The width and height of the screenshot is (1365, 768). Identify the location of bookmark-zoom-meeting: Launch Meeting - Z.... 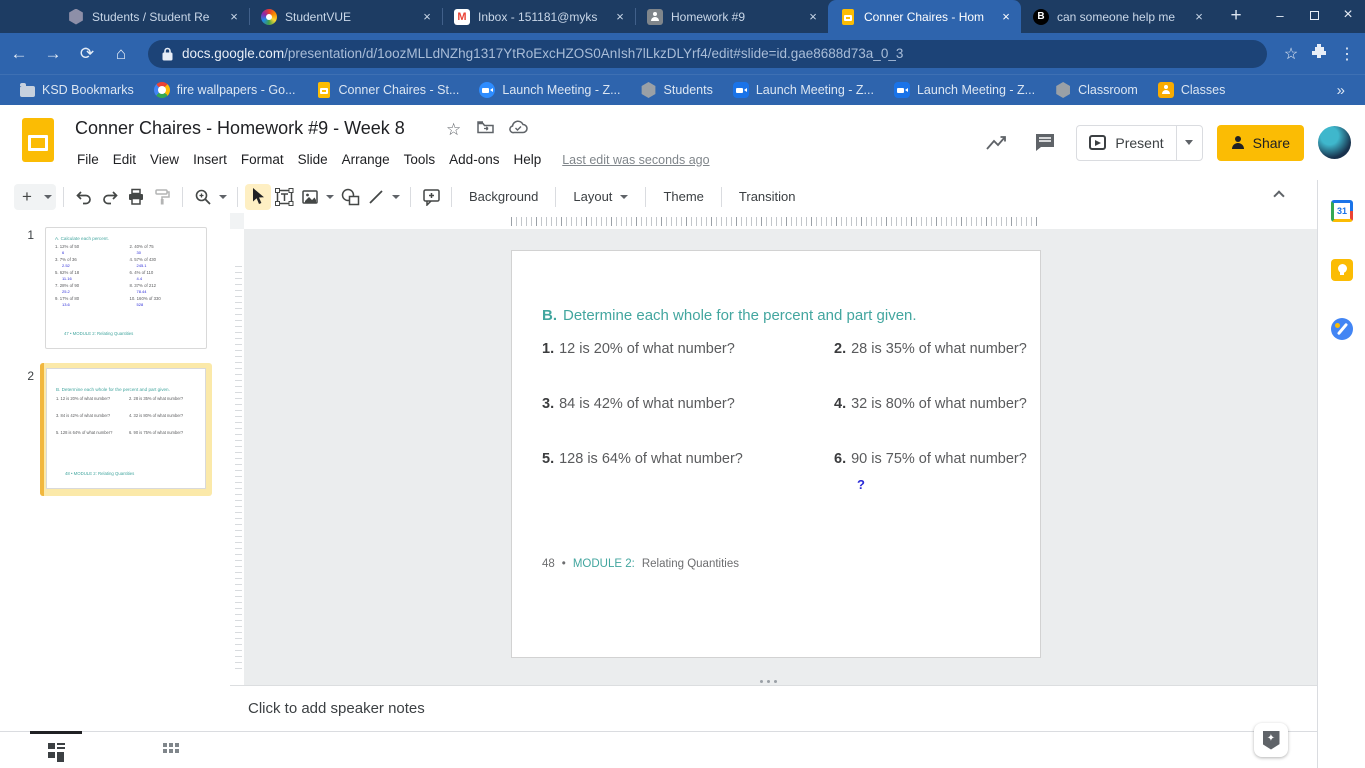
(549, 90).